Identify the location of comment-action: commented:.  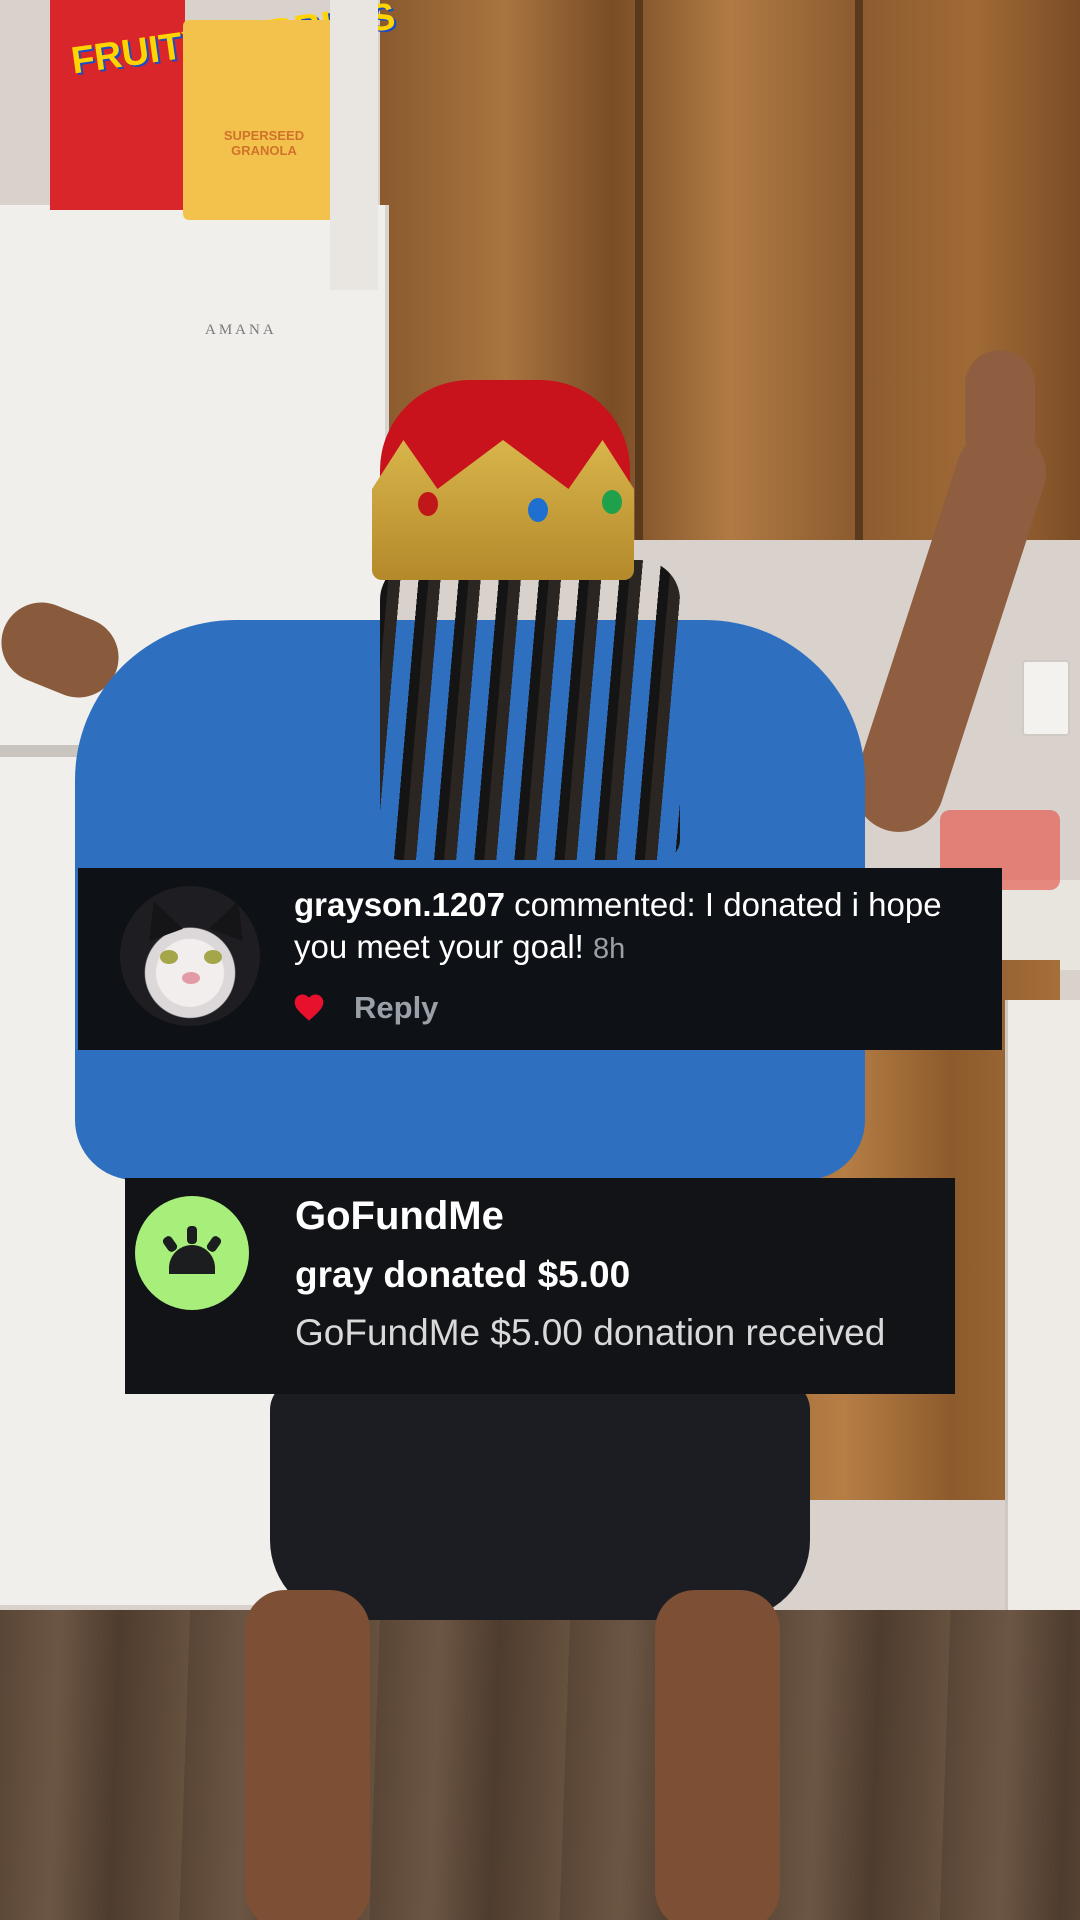
(604, 904).